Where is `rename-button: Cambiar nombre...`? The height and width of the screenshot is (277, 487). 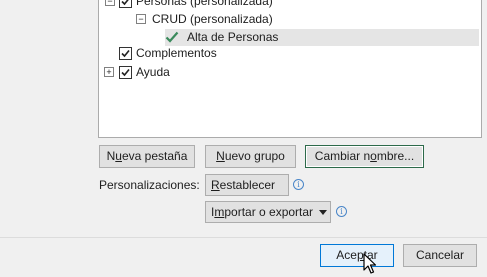 rename-button: Cambiar nombre... is located at coordinates (364, 156).